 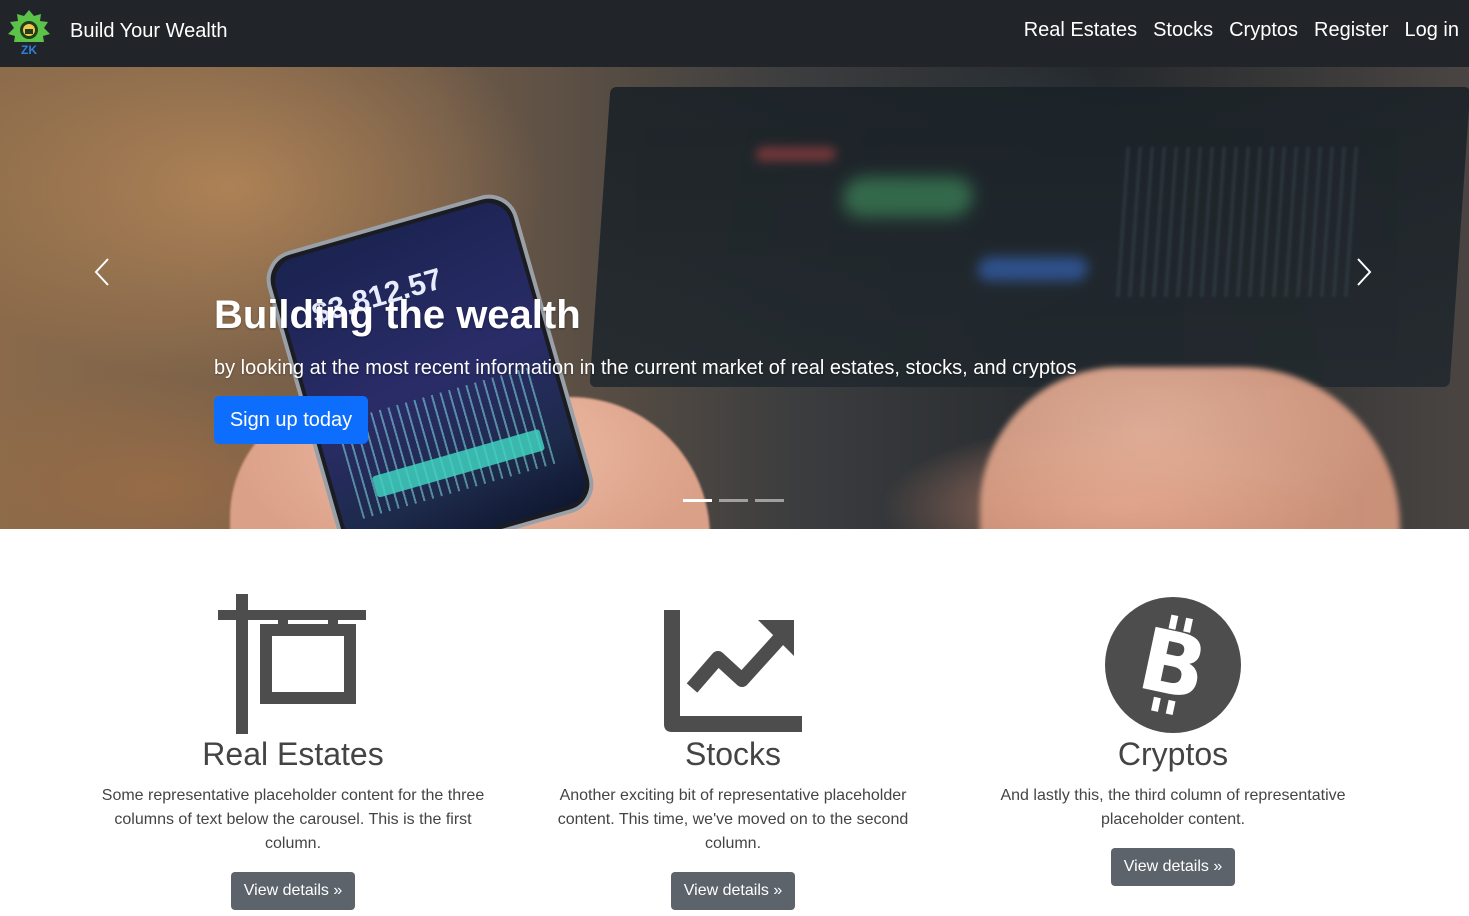 What do you see at coordinates (293, 891) in the screenshot?
I see `view-details-button-real-estates: View details »` at bounding box center [293, 891].